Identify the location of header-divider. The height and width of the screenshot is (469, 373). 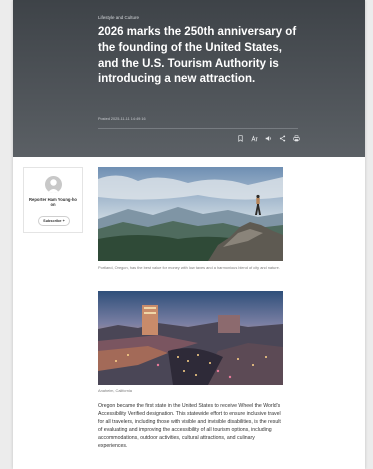
(198, 128).